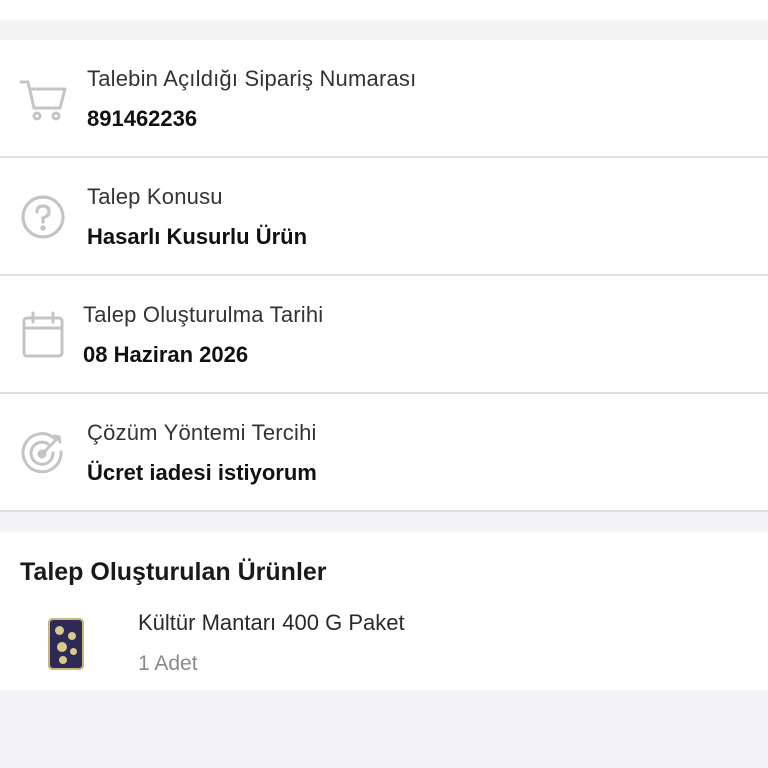 Image resolution: width=768 pixels, height=768 pixels. I want to click on product-name: Kültür Mantarı 400 G Paket, so click(271, 622).